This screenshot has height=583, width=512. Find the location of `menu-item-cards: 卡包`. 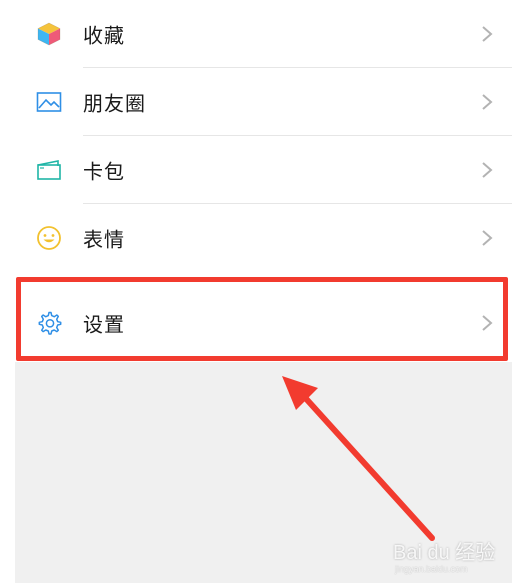

menu-item-cards: 卡包 is located at coordinates (263, 170).